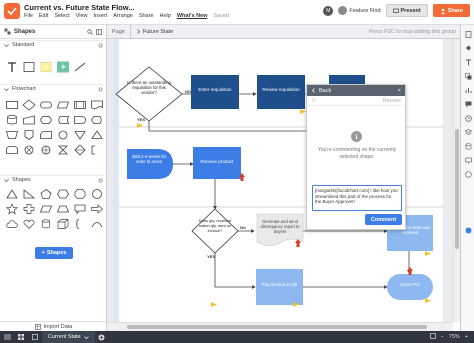 This screenshot has width=474, height=343. Describe the element at coordinates (29, 105) in the screenshot. I see `decision-shape-icon` at that location.